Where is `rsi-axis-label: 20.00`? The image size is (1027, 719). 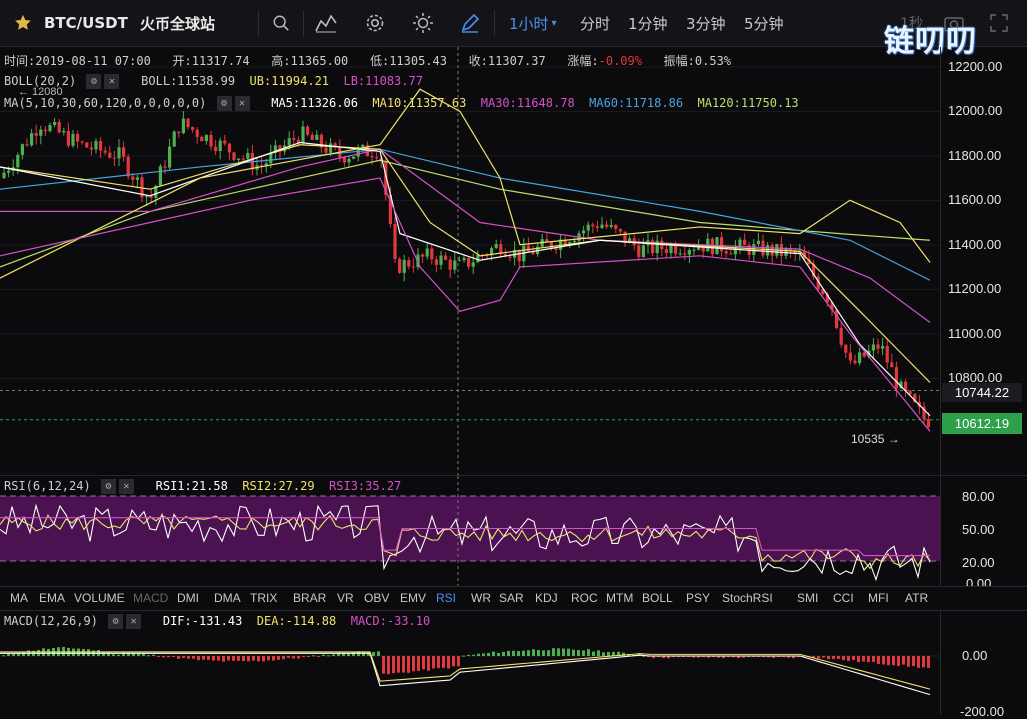 rsi-axis-label: 20.00 is located at coordinates (978, 562).